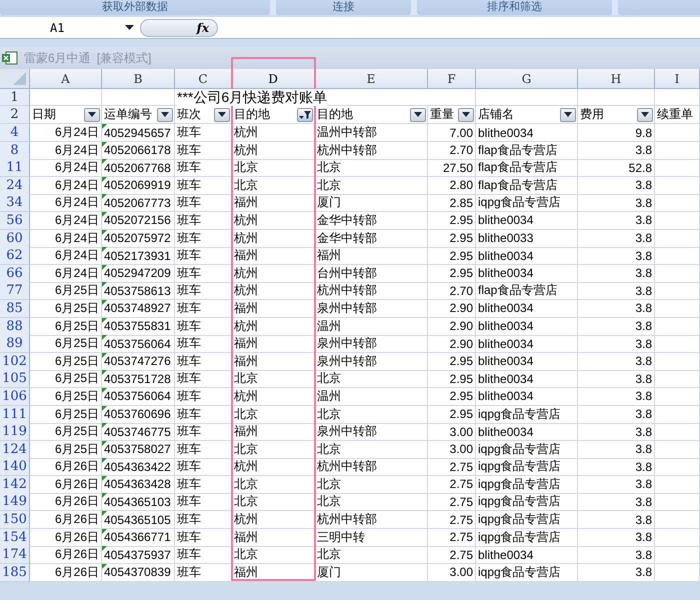 This screenshot has height=600, width=700. Describe the element at coordinates (15, 520) in the screenshot. I see `row-header: 150` at that location.